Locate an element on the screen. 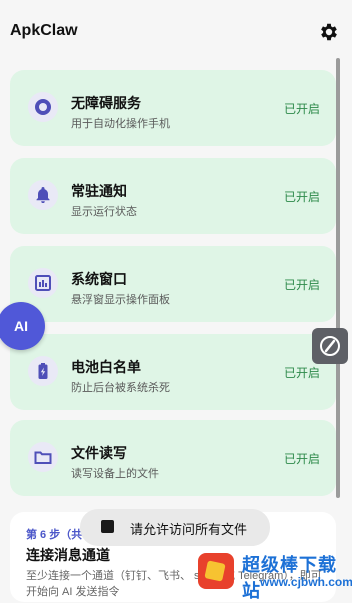  permission-card-file-access: 文件读写 读写设备上的文件 已开启 is located at coordinates (173, 458).